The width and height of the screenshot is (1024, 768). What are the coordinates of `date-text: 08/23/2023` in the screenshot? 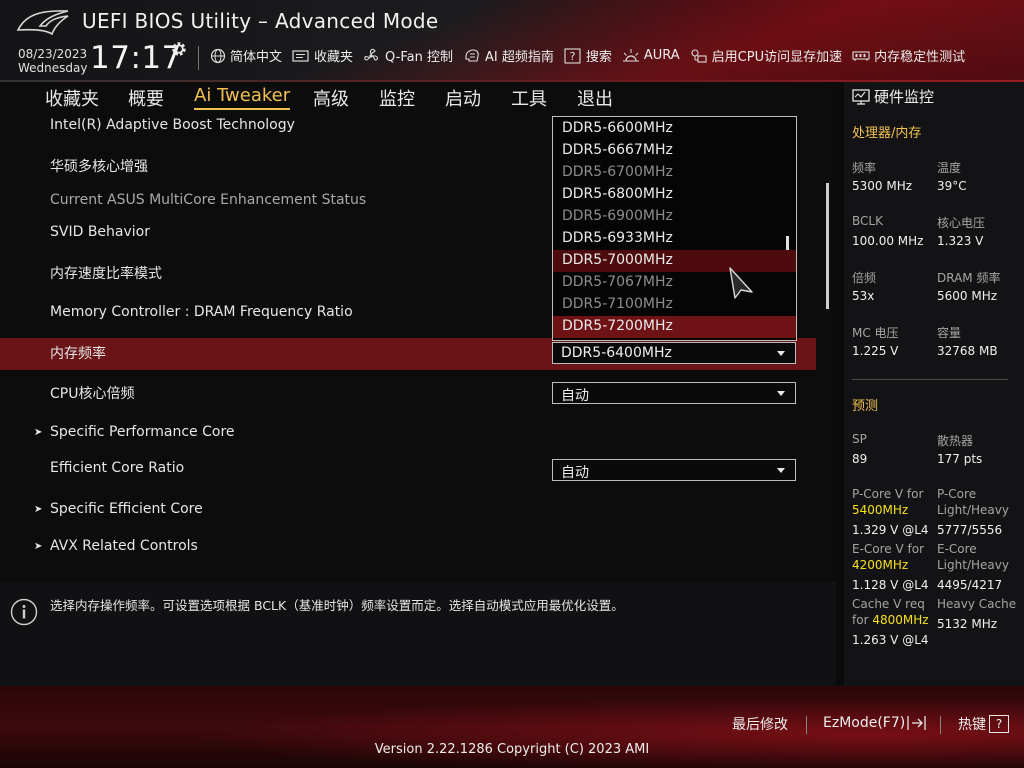 It's located at (53, 54).